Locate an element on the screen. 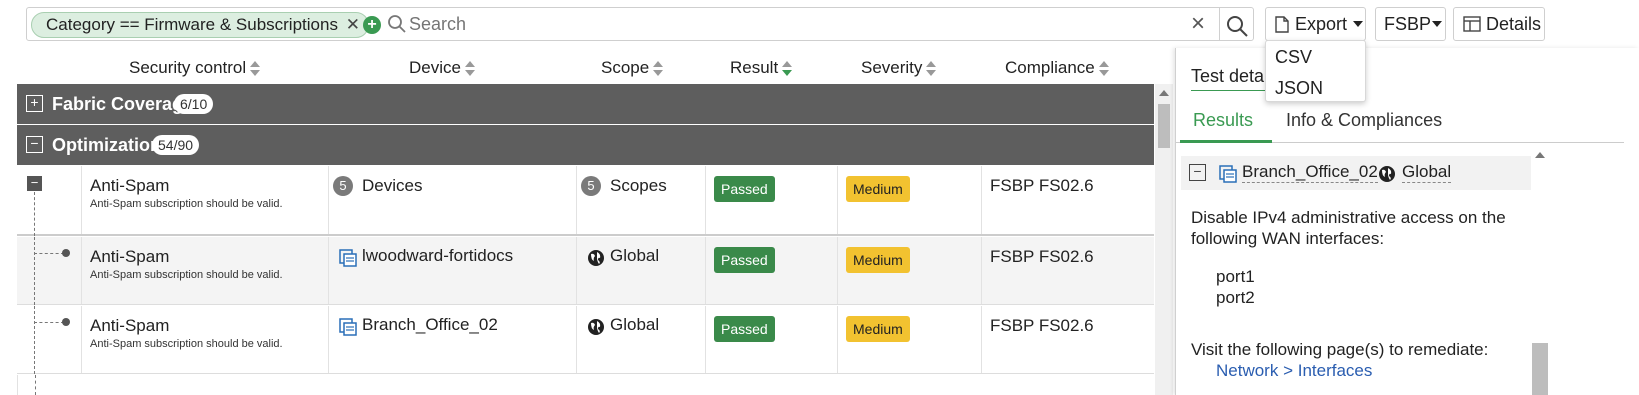 The height and width of the screenshot is (395, 1639). port-item: port1 is located at coordinates (1235, 276).